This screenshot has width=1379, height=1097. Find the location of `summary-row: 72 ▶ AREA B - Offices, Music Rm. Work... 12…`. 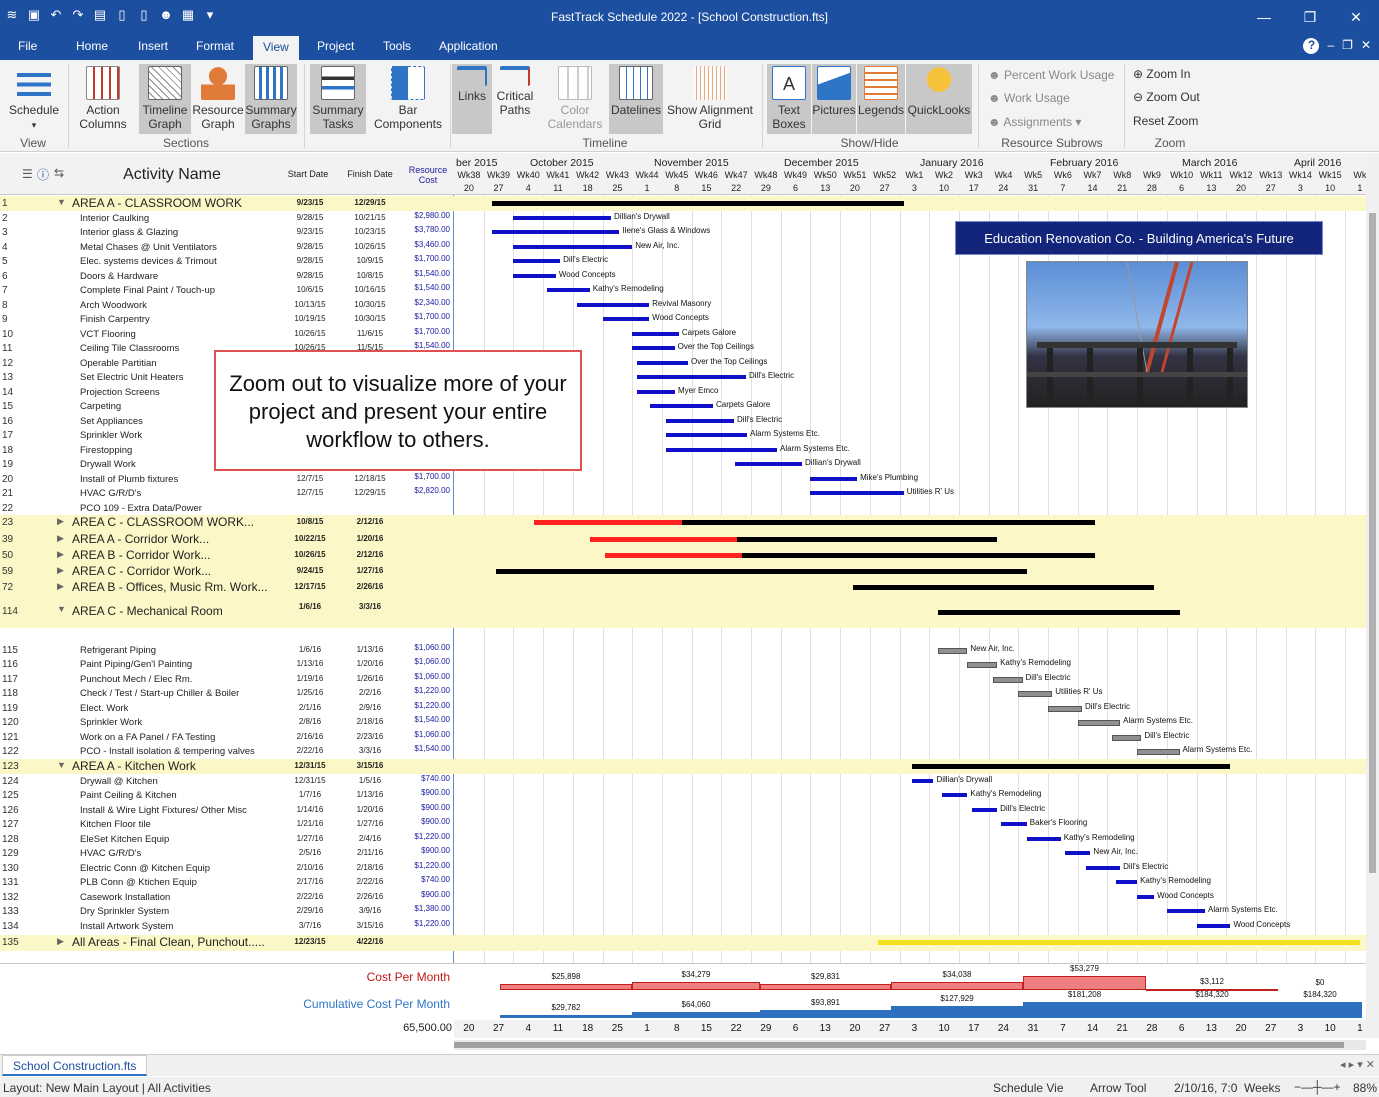

summary-row: 72 ▶ AREA B - Offices, Music Rm. Work... 12… is located at coordinates (683, 588).